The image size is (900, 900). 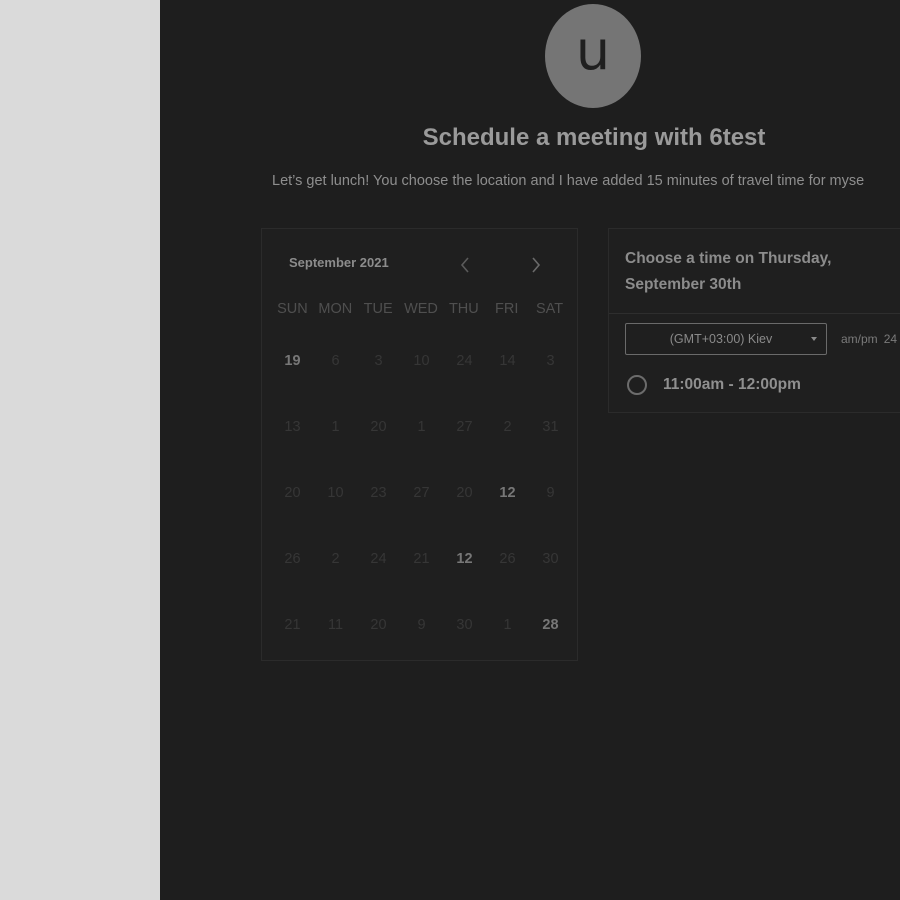 I want to click on weekday-label: FRI, so click(x=507, y=309).